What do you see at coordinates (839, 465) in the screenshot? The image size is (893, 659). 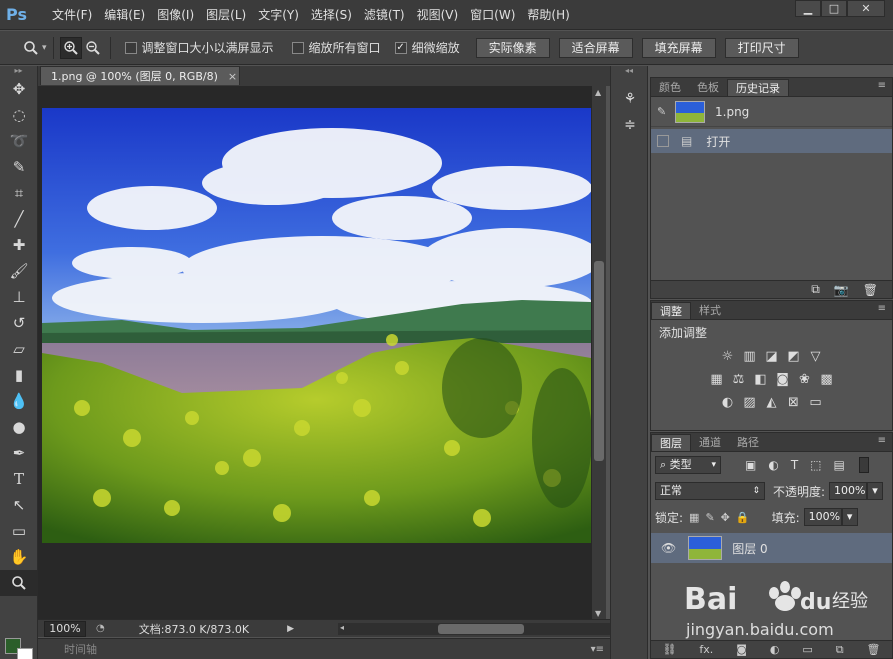 I see `filter-smart-object-icon: ▤` at bounding box center [839, 465].